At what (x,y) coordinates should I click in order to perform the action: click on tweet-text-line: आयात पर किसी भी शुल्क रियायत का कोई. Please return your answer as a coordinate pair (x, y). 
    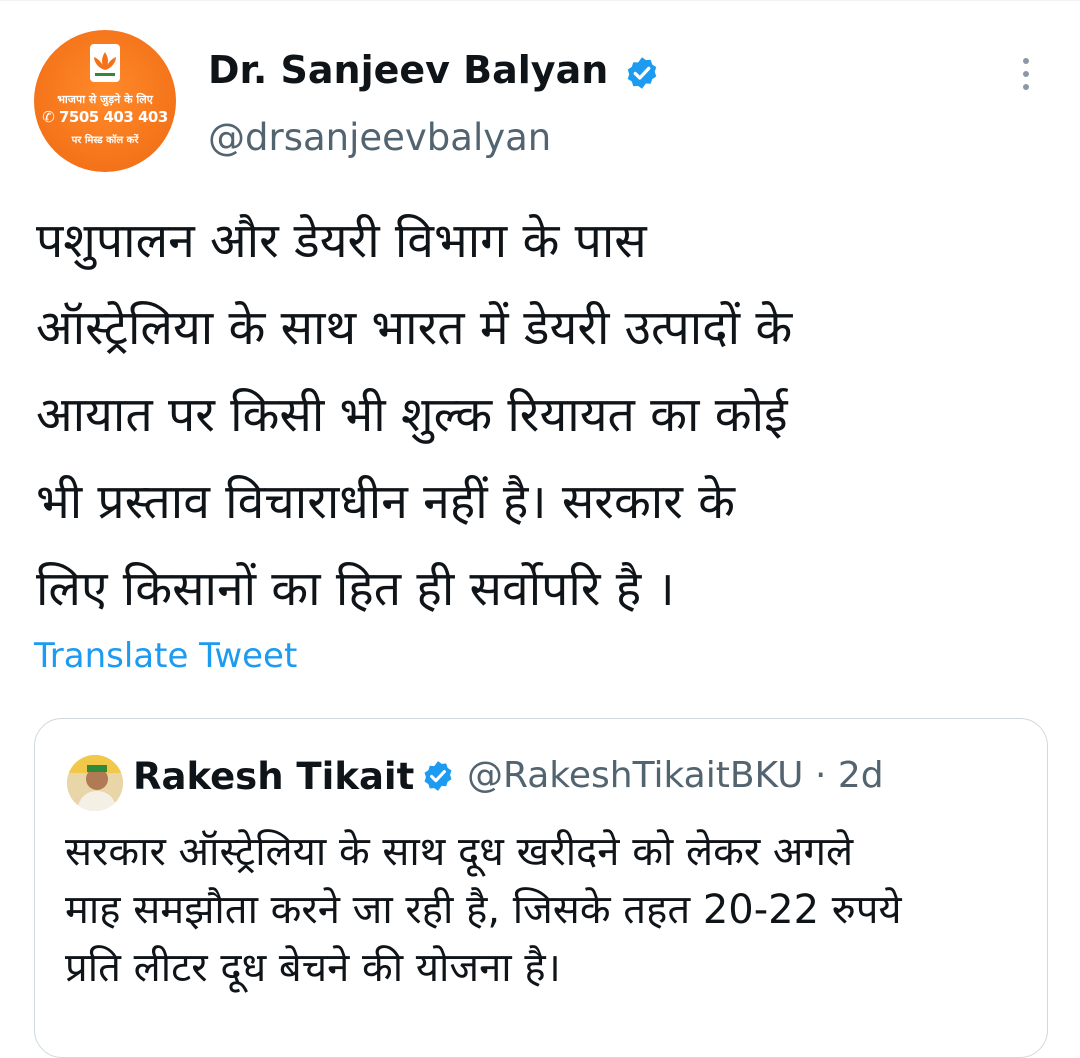
    Looking at the image, I should click on (412, 415).